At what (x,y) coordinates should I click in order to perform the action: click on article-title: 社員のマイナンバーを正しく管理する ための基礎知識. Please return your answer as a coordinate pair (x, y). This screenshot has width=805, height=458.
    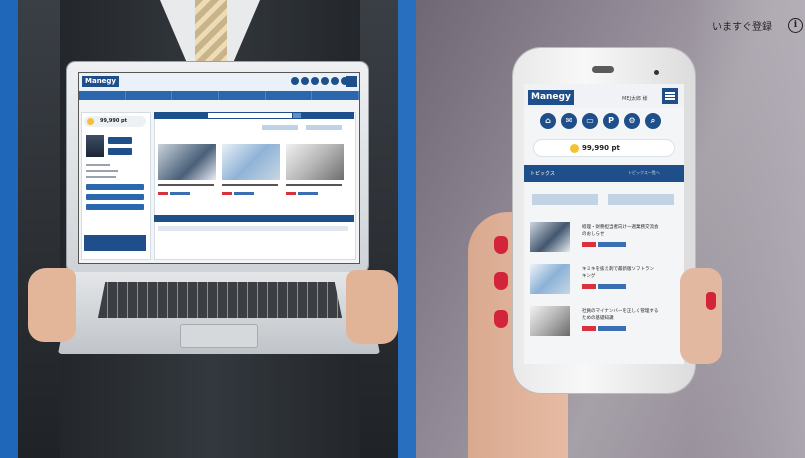
    Looking at the image, I should click on (631, 315).